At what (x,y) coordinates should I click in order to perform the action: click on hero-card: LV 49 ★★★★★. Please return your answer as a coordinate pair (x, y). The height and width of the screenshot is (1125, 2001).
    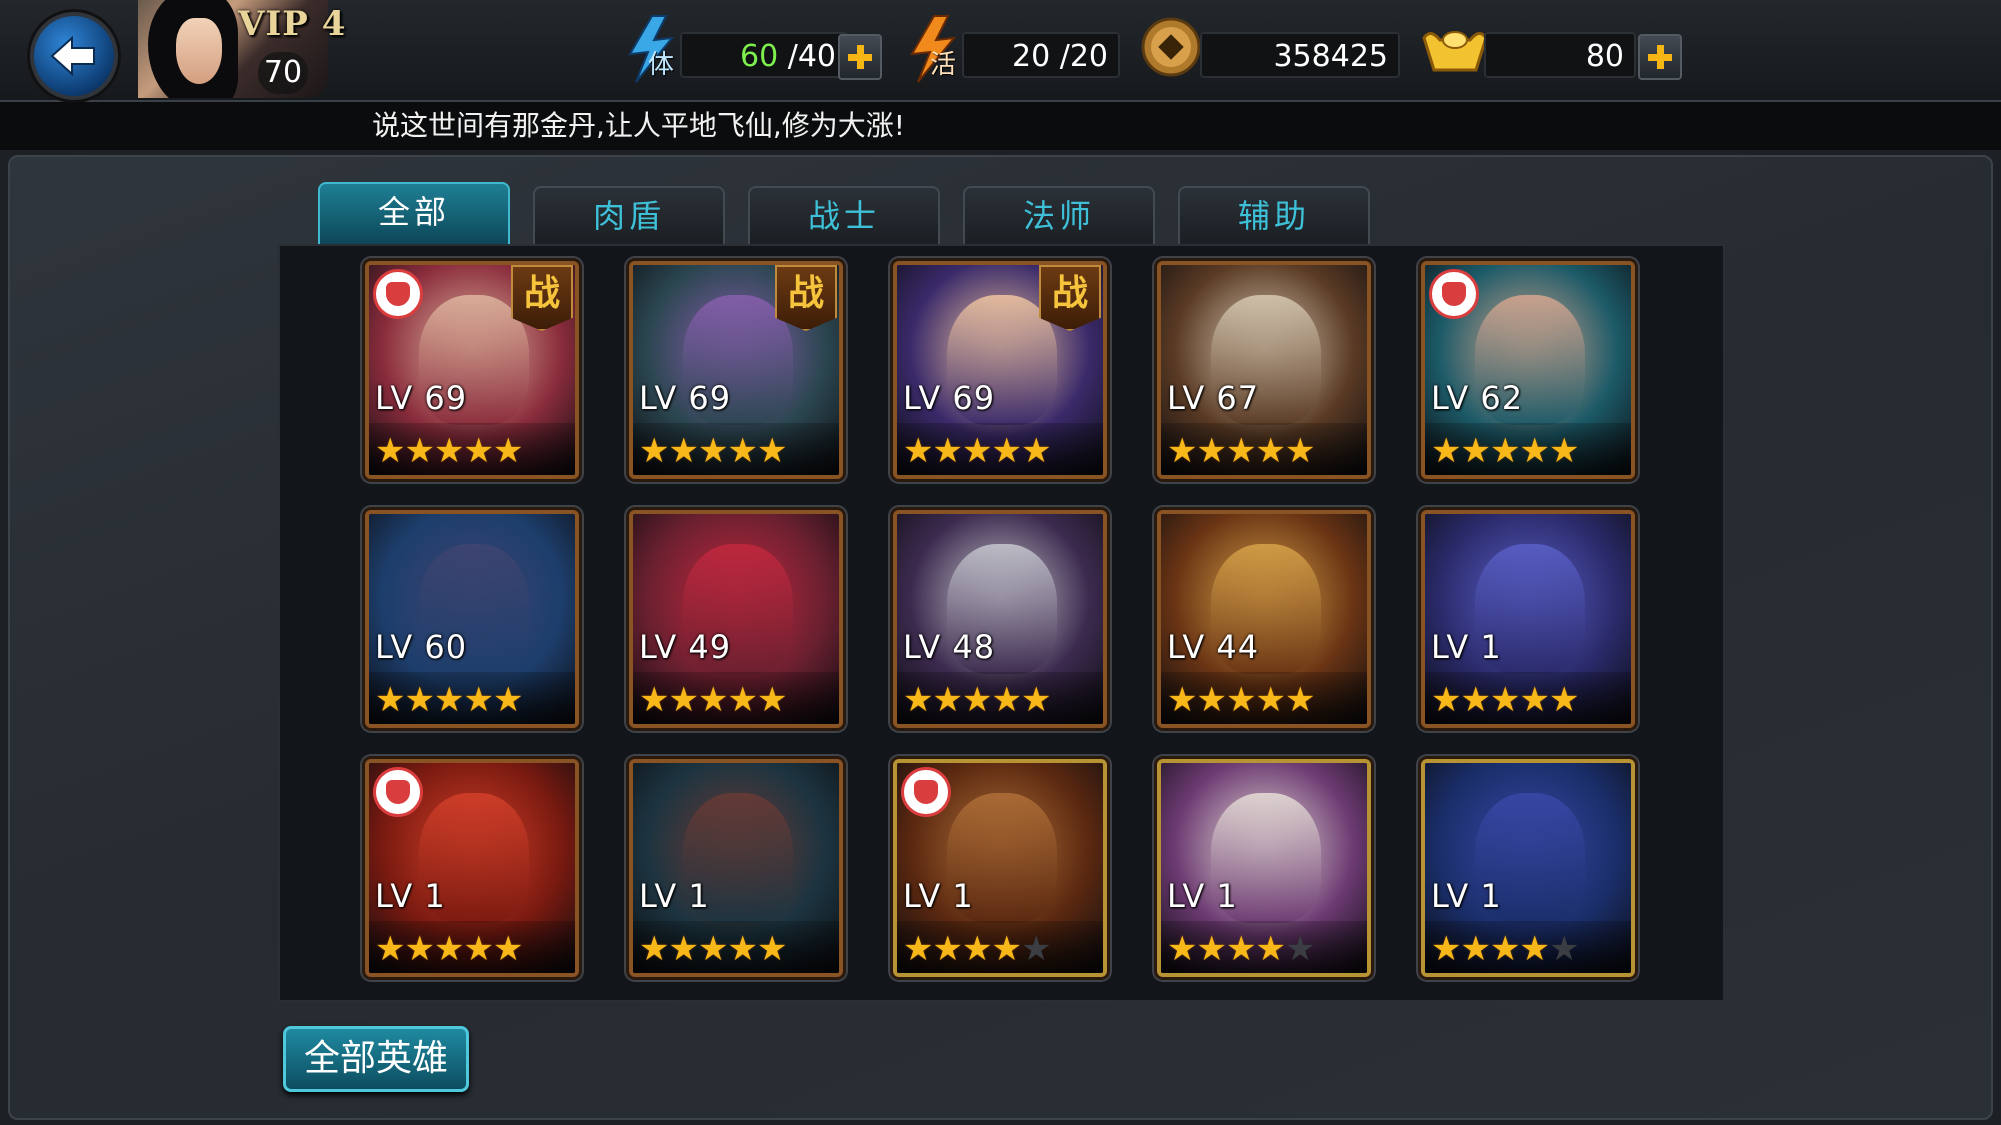
    Looking at the image, I should click on (736, 619).